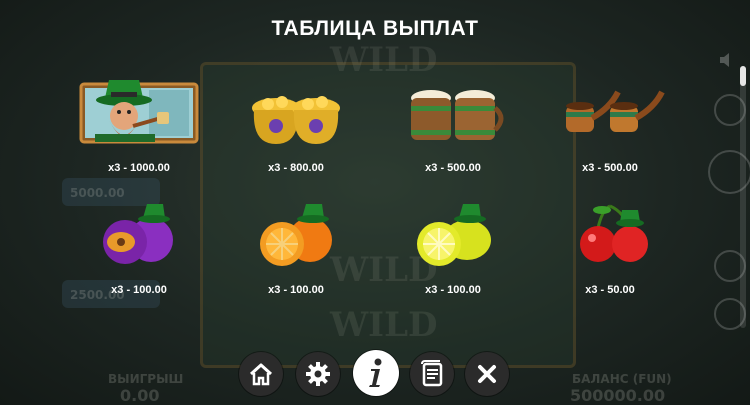 The height and width of the screenshot is (405, 750). Describe the element at coordinates (610, 290) in the screenshot. I see `payout-value: x3 - 50.00` at that location.